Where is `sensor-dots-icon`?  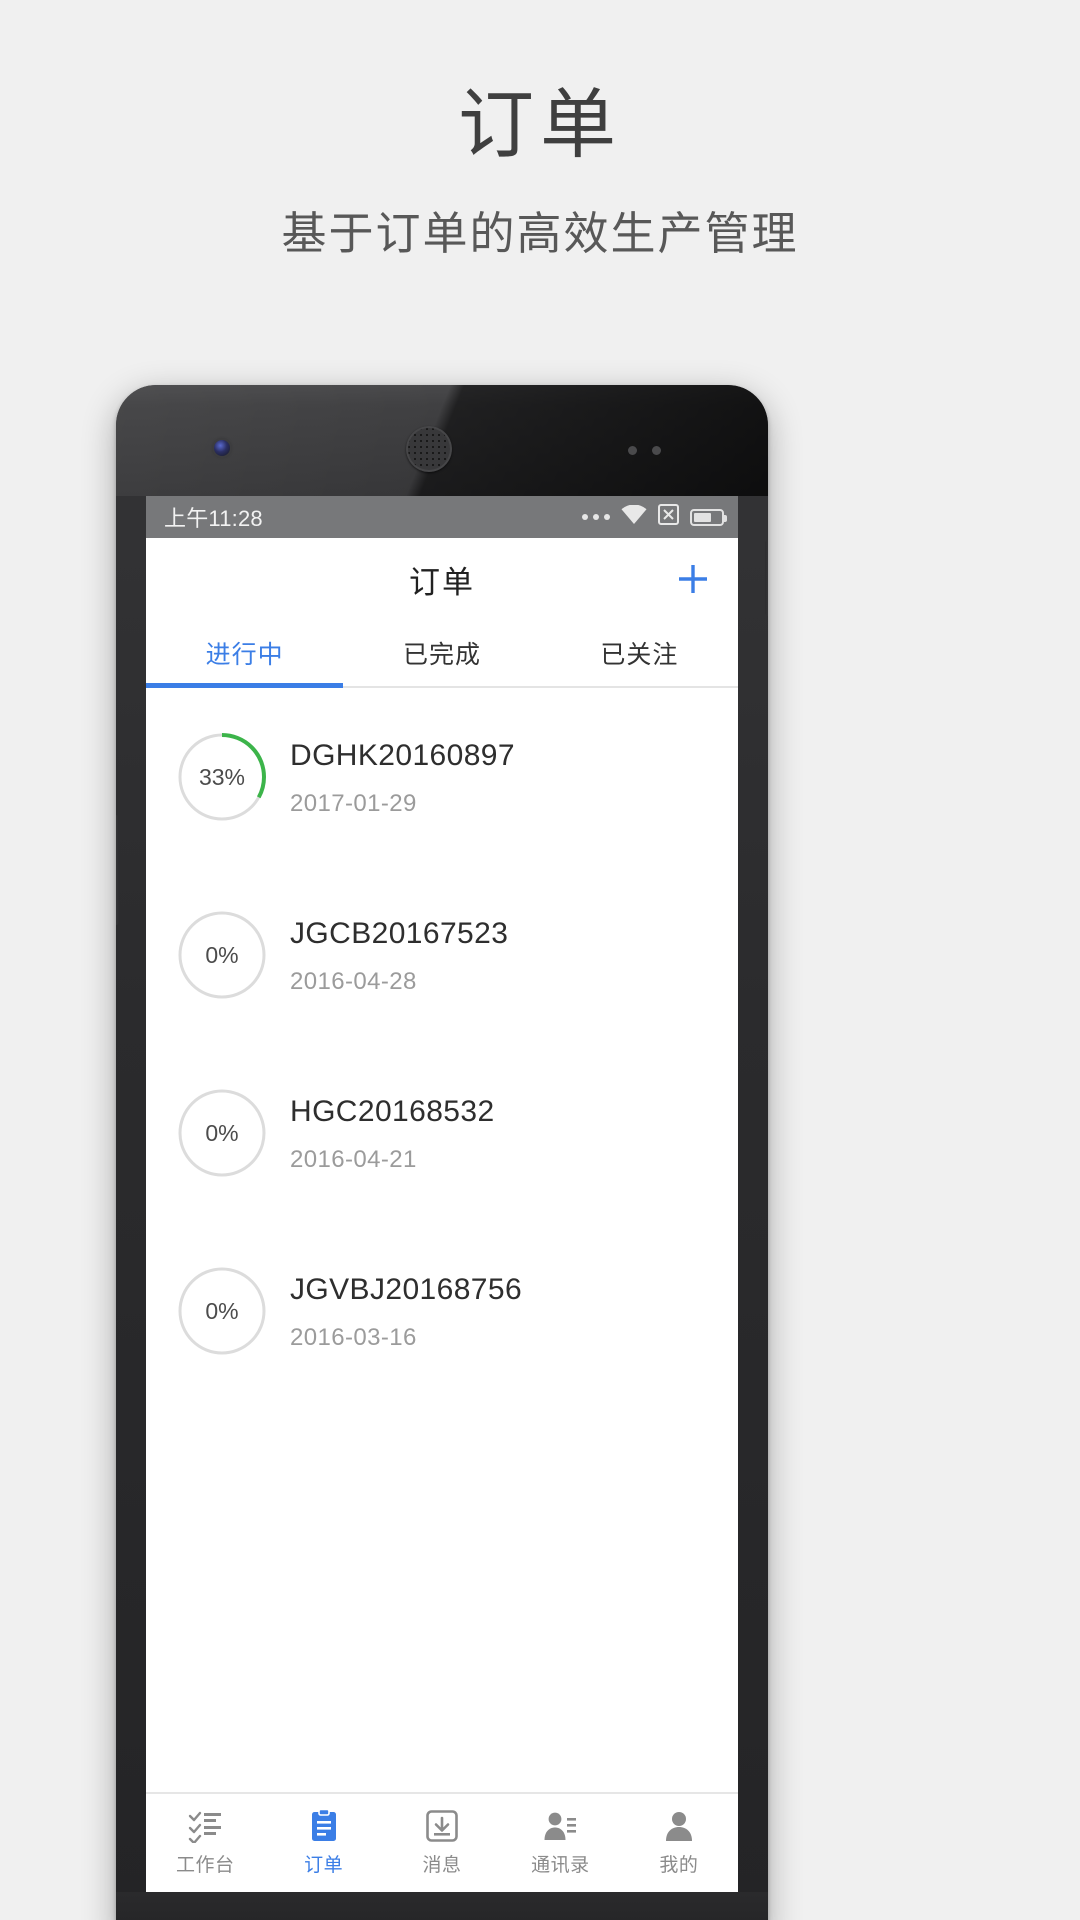 sensor-dots-icon is located at coordinates (648, 451).